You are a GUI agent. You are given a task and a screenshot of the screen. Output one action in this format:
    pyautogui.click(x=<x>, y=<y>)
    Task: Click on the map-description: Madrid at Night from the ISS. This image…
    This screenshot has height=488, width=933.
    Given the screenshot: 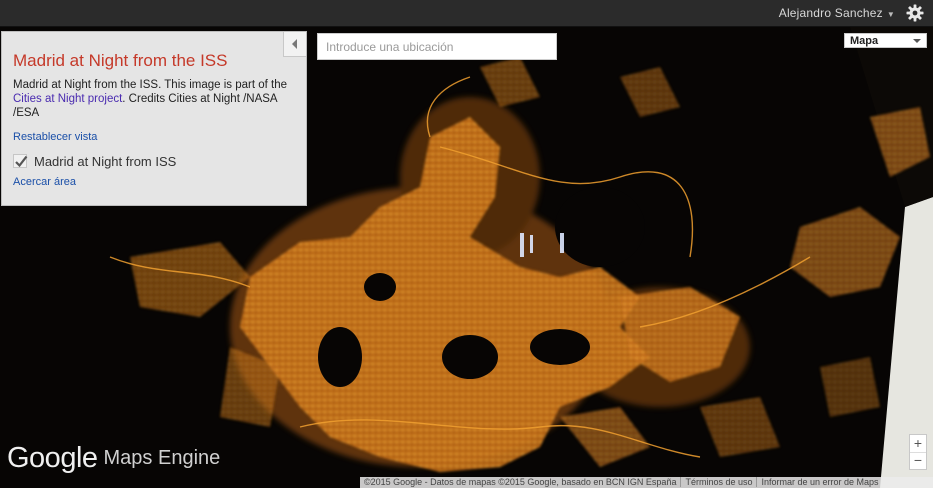 What is the action you would take?
    pyautogui.click(x=150, y=99)
    